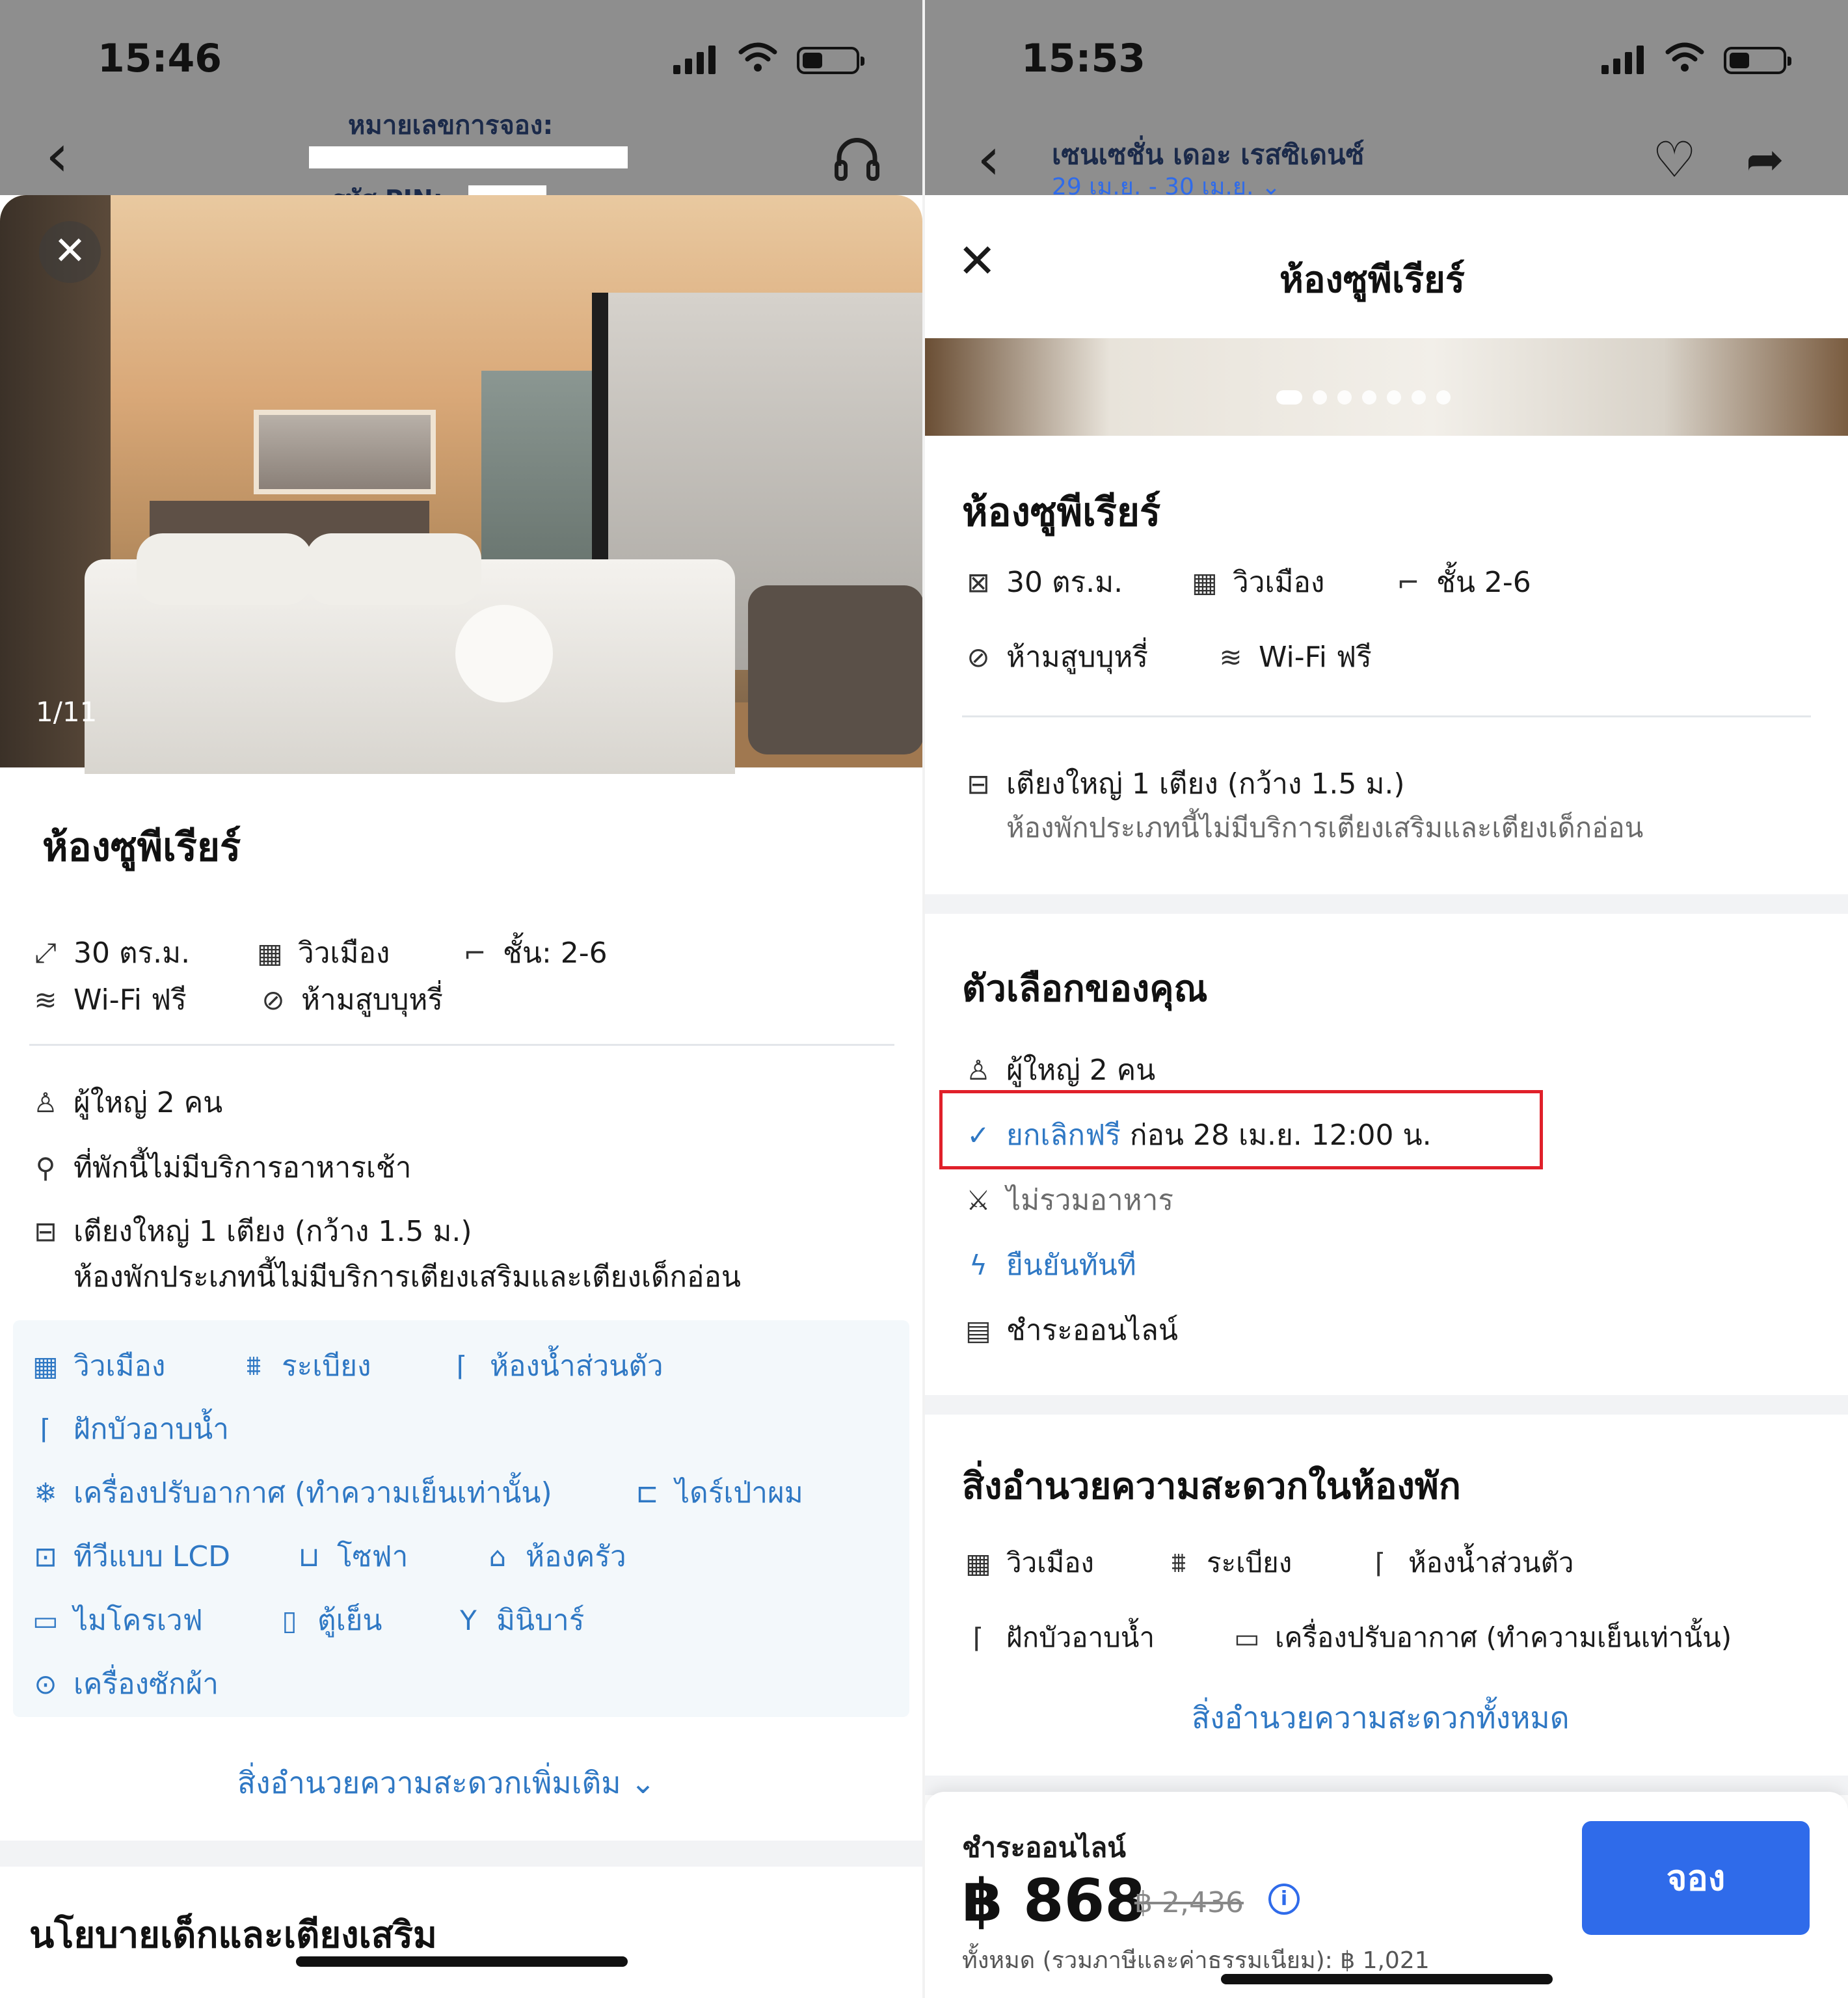 The height and width of the screenshot is (1998, 1848). Describe the element at coordinates (1211, 1487) in the screenshot. I see `amenities-title: สิ่งอำนวยความสะดวกในห้องพัก` at that location.